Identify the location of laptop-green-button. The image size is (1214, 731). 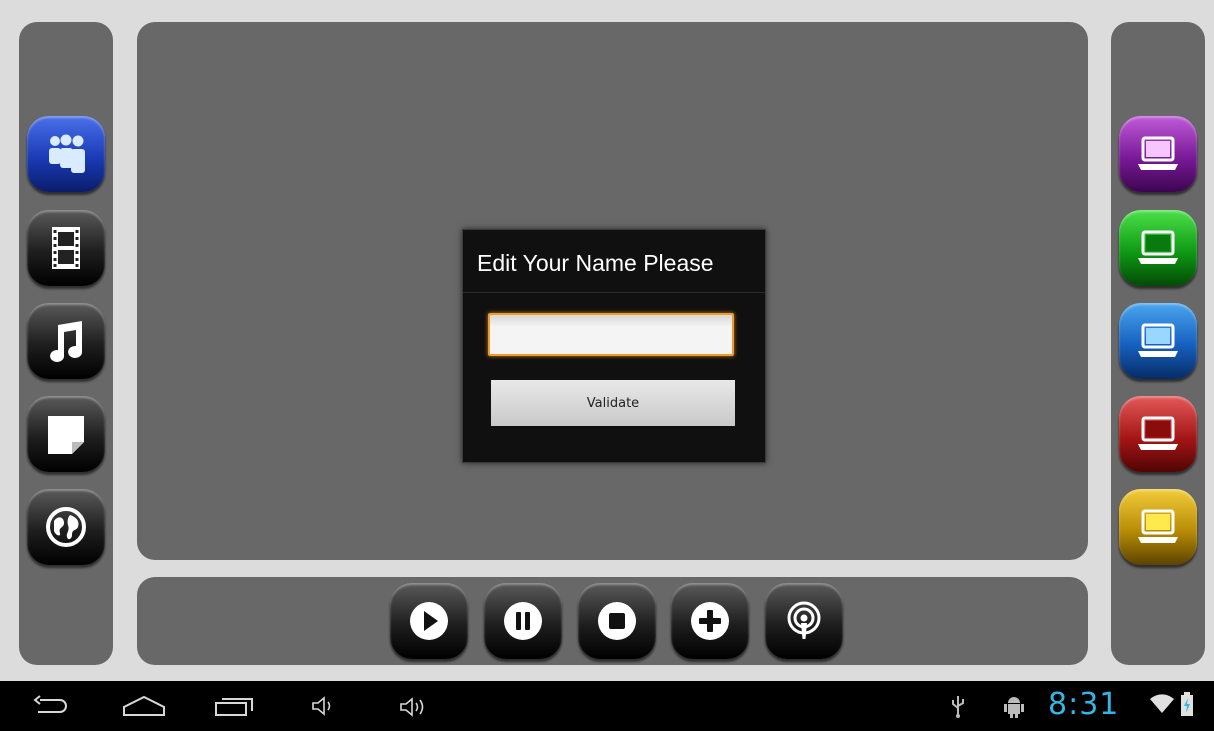
(1158, 248).